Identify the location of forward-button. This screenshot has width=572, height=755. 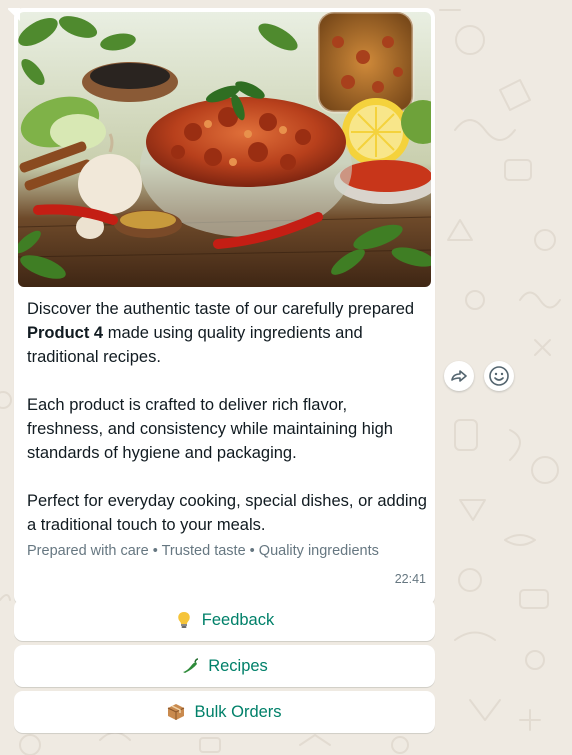
(459, 376).